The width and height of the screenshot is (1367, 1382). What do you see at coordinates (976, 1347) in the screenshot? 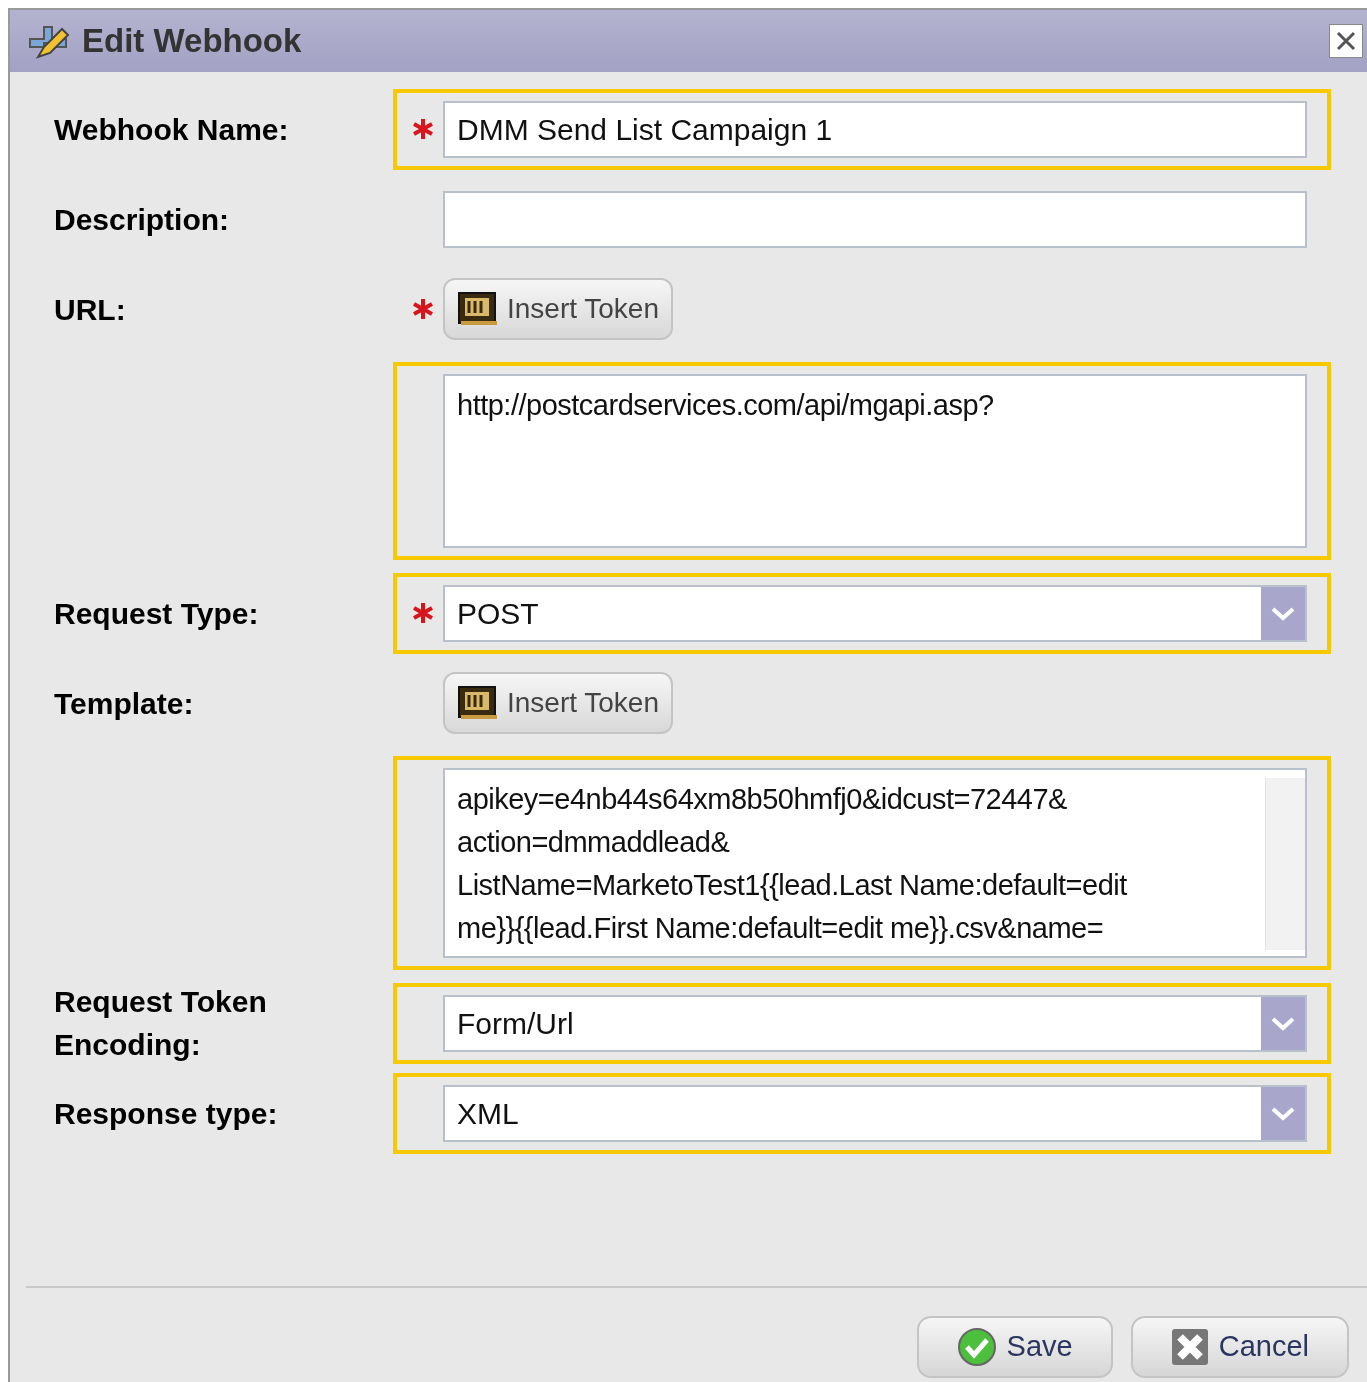
I see `check-icon` at bounding box center [976, 1347].